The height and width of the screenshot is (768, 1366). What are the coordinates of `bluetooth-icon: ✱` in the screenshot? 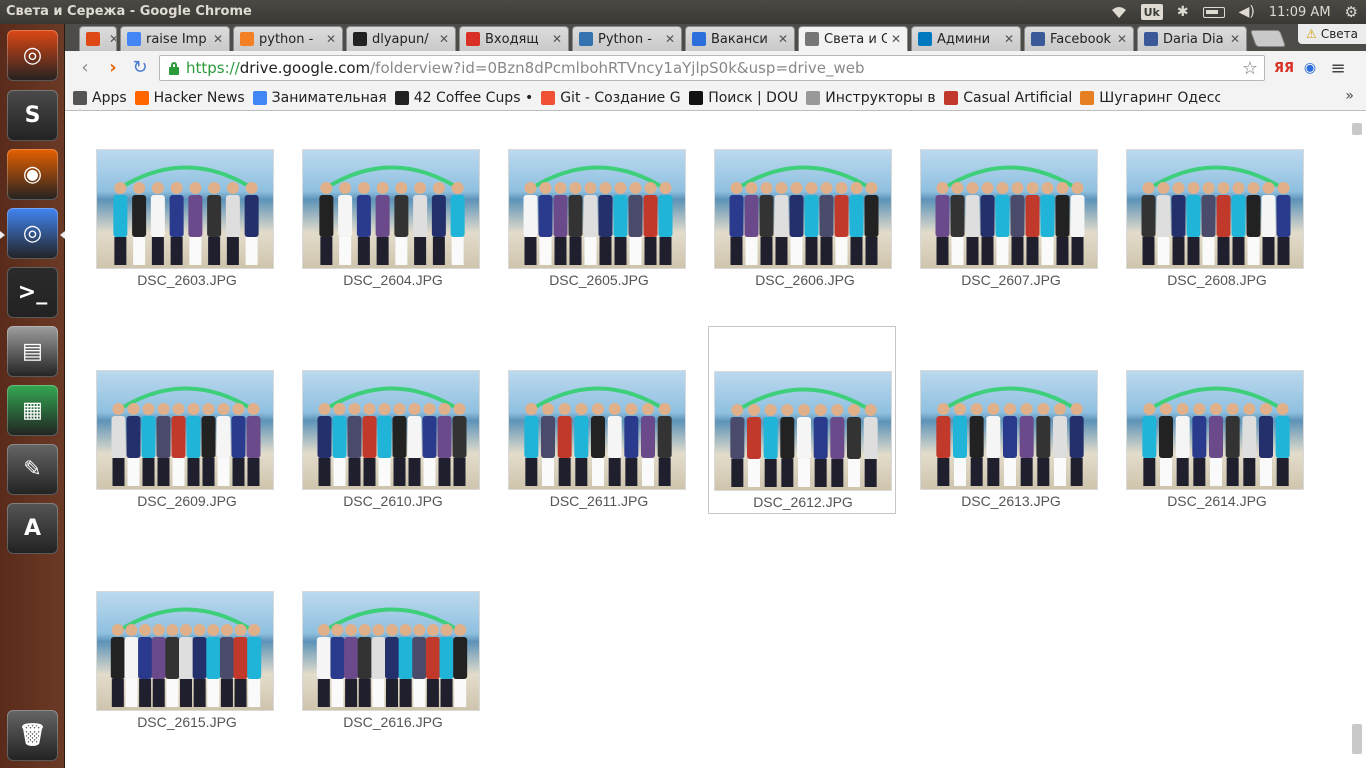 It's located at (1183, 12).